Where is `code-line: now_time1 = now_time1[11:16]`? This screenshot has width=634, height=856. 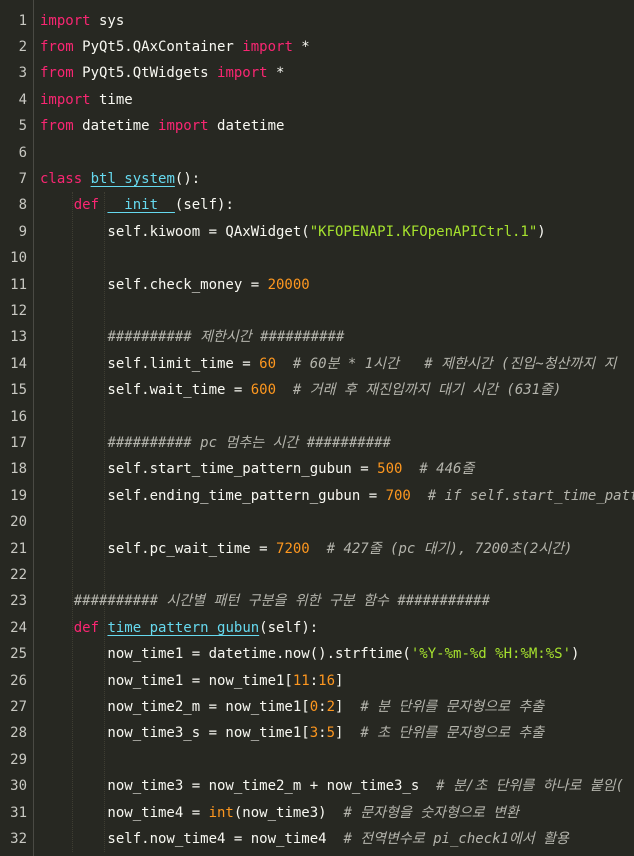
code-line: now_time1 = now_time1[11:16] is located at coordinates (191, 681).